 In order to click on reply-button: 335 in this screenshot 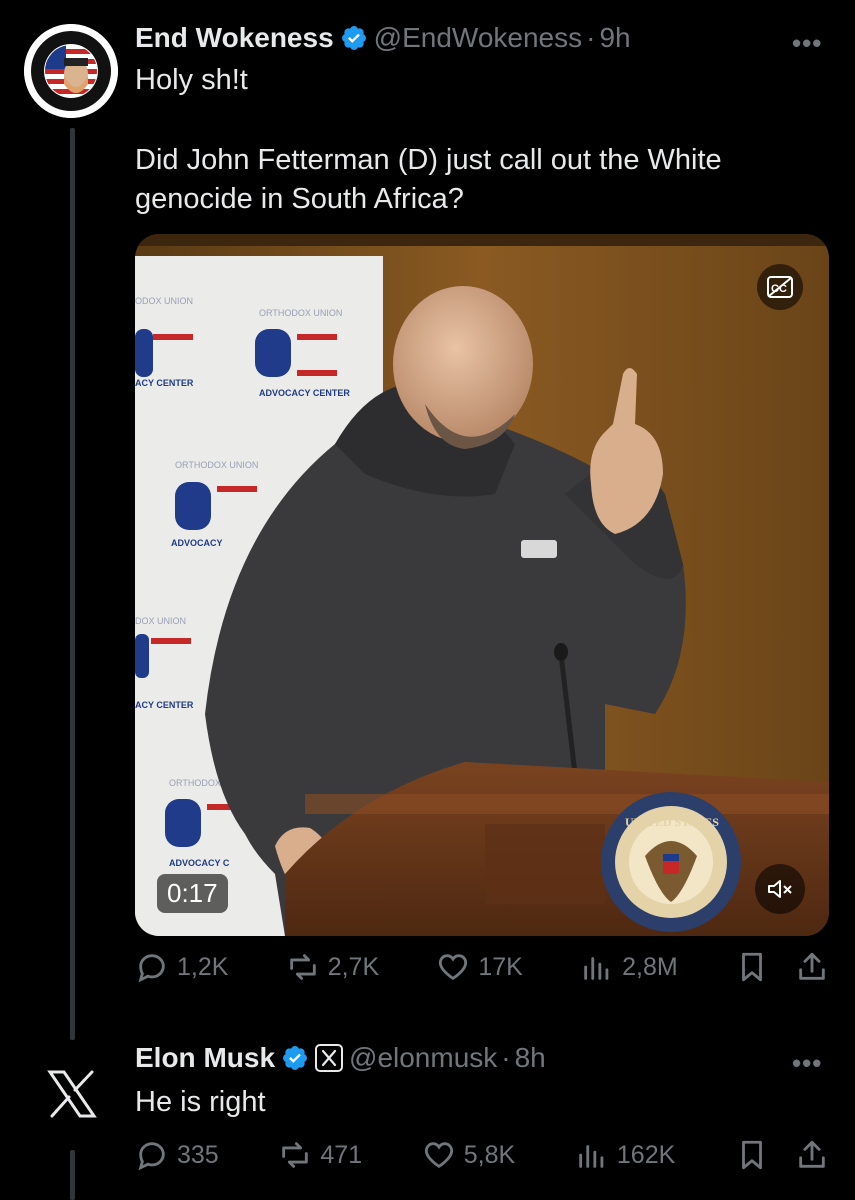, I will do `click(177, 1155)`.